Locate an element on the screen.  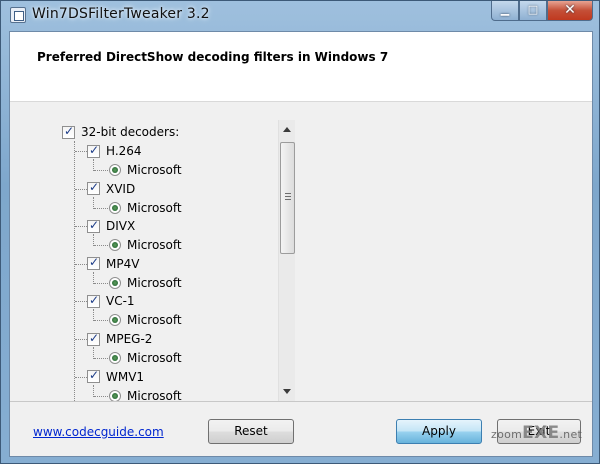
close-button: ✕ is located at coordinates (570, 11).